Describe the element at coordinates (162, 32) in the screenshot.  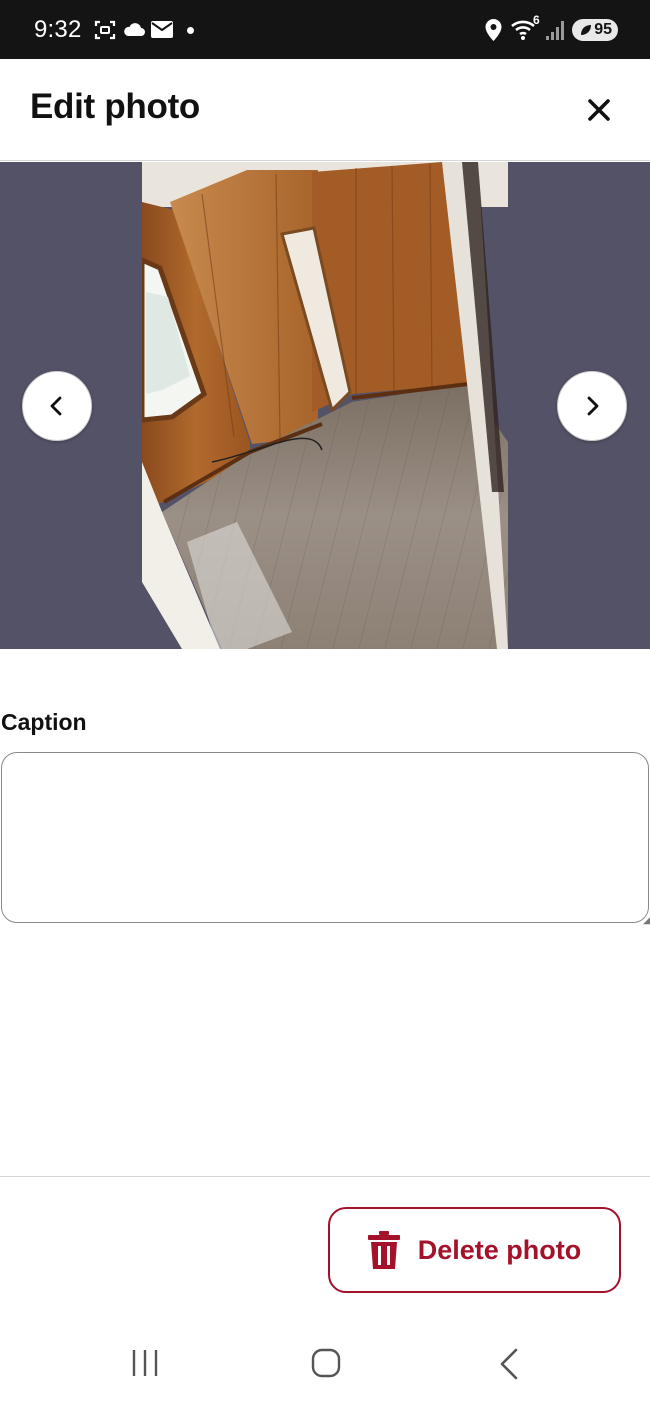
I see `mail-icon` at that location.